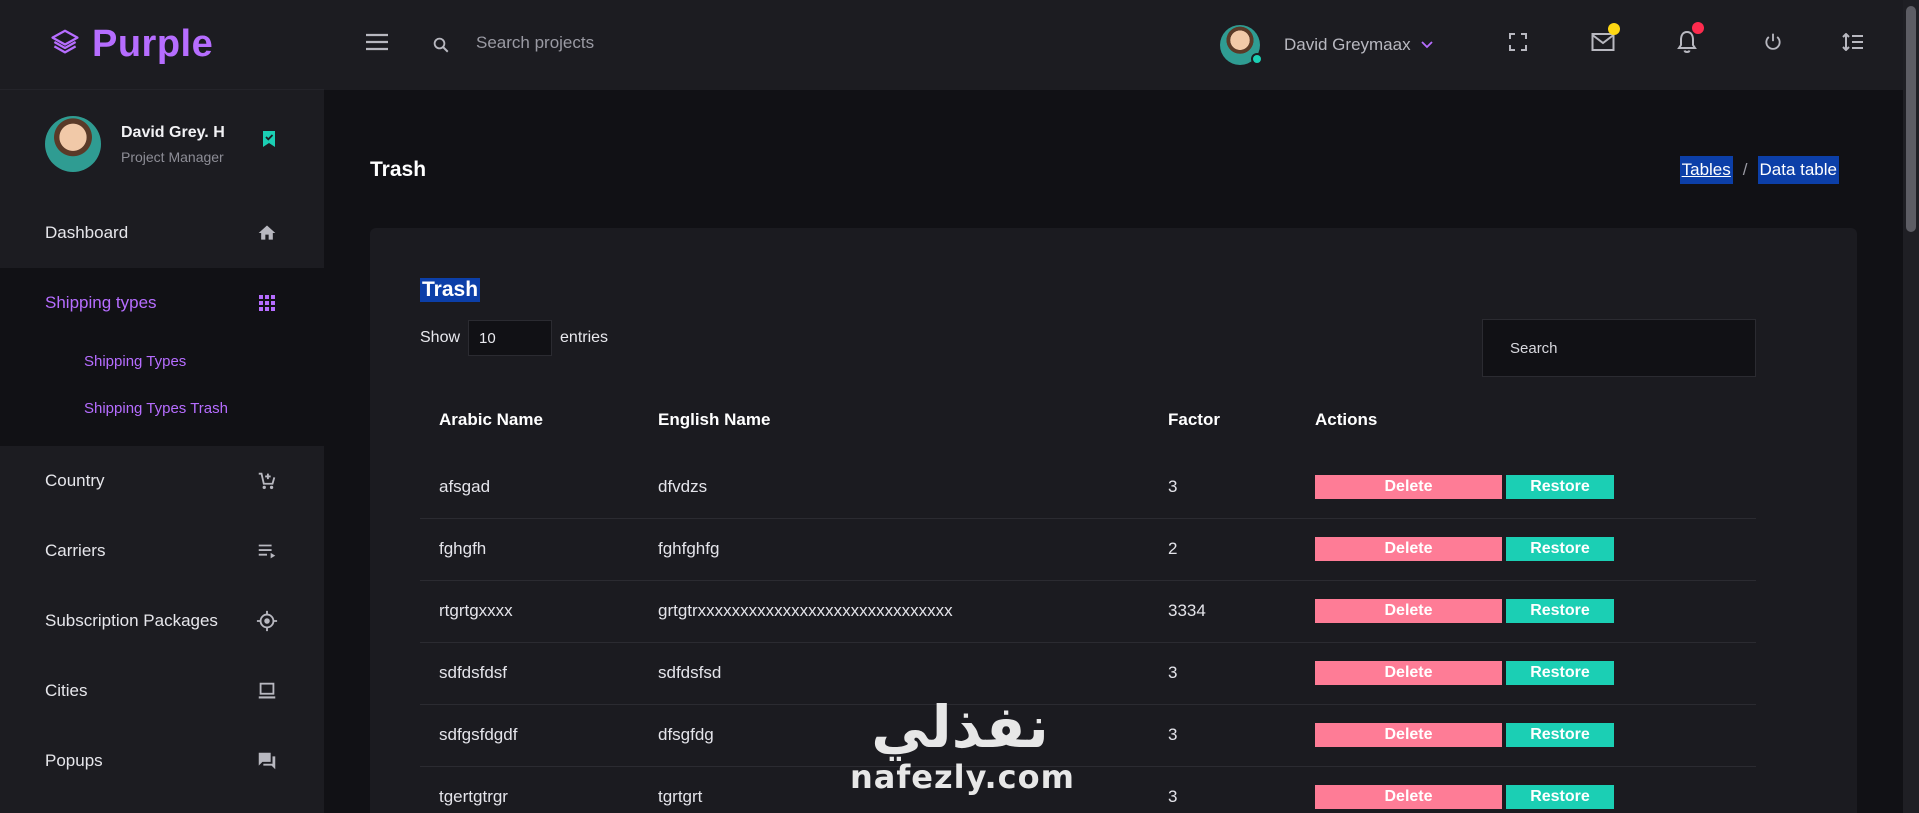 The width and height of the screenshot is (1919, 813). I want to click on column-header-actions: Actions, so click(1346, 419).